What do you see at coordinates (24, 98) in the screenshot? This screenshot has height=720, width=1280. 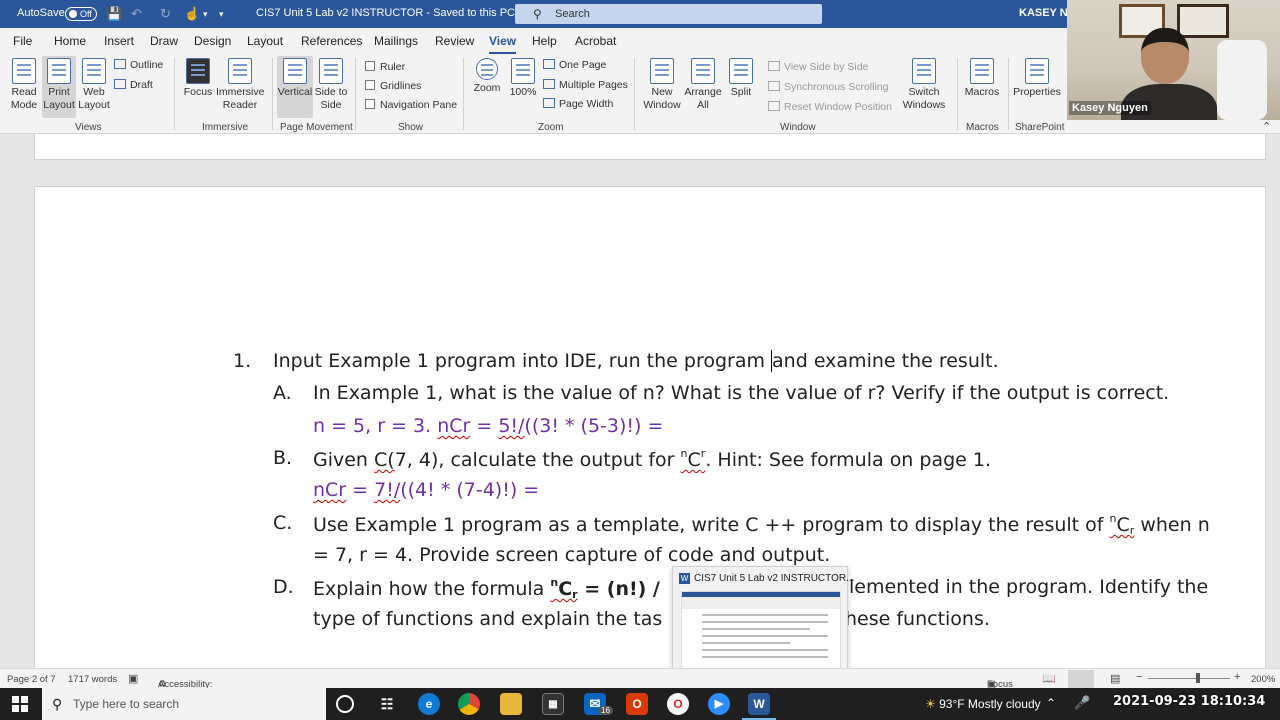 I see `read-mode-label: Read Mode` at bounding box center [24, 98].